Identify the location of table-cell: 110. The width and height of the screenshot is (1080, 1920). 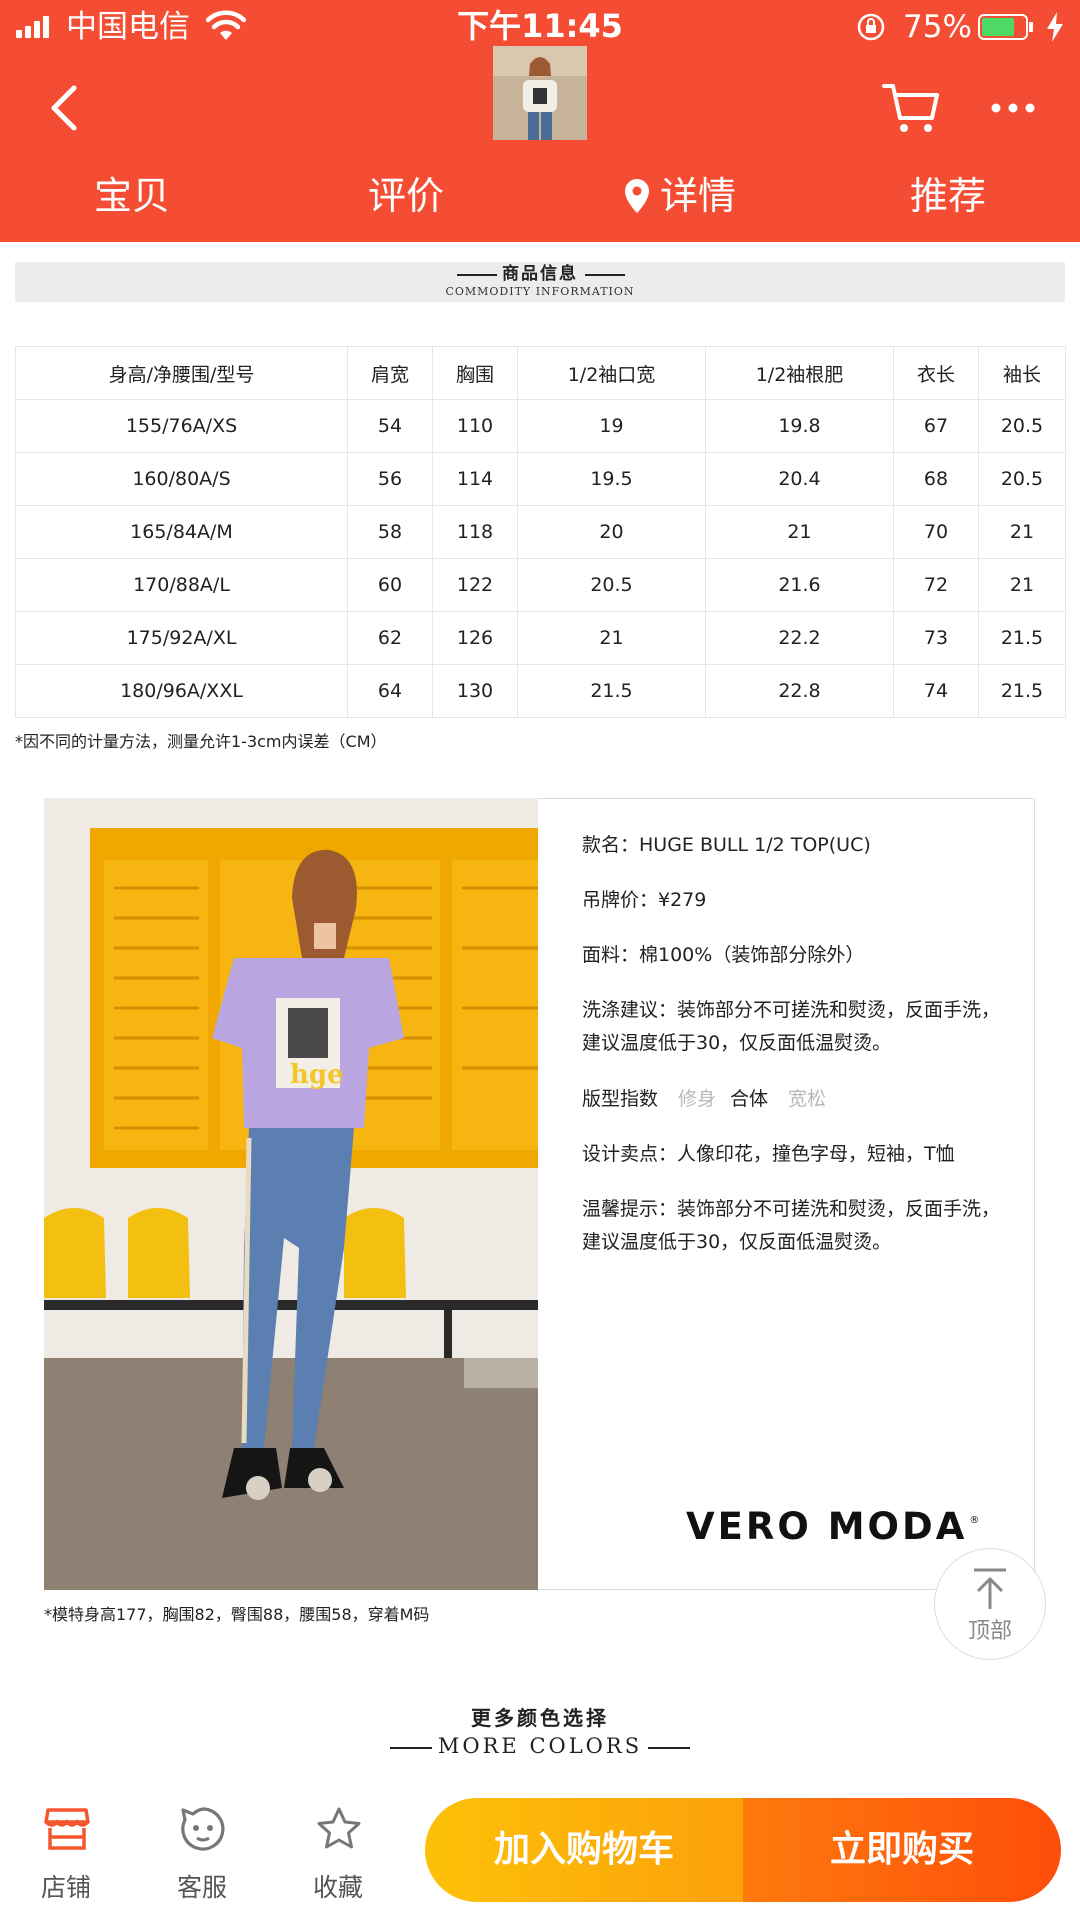
(475, 426).